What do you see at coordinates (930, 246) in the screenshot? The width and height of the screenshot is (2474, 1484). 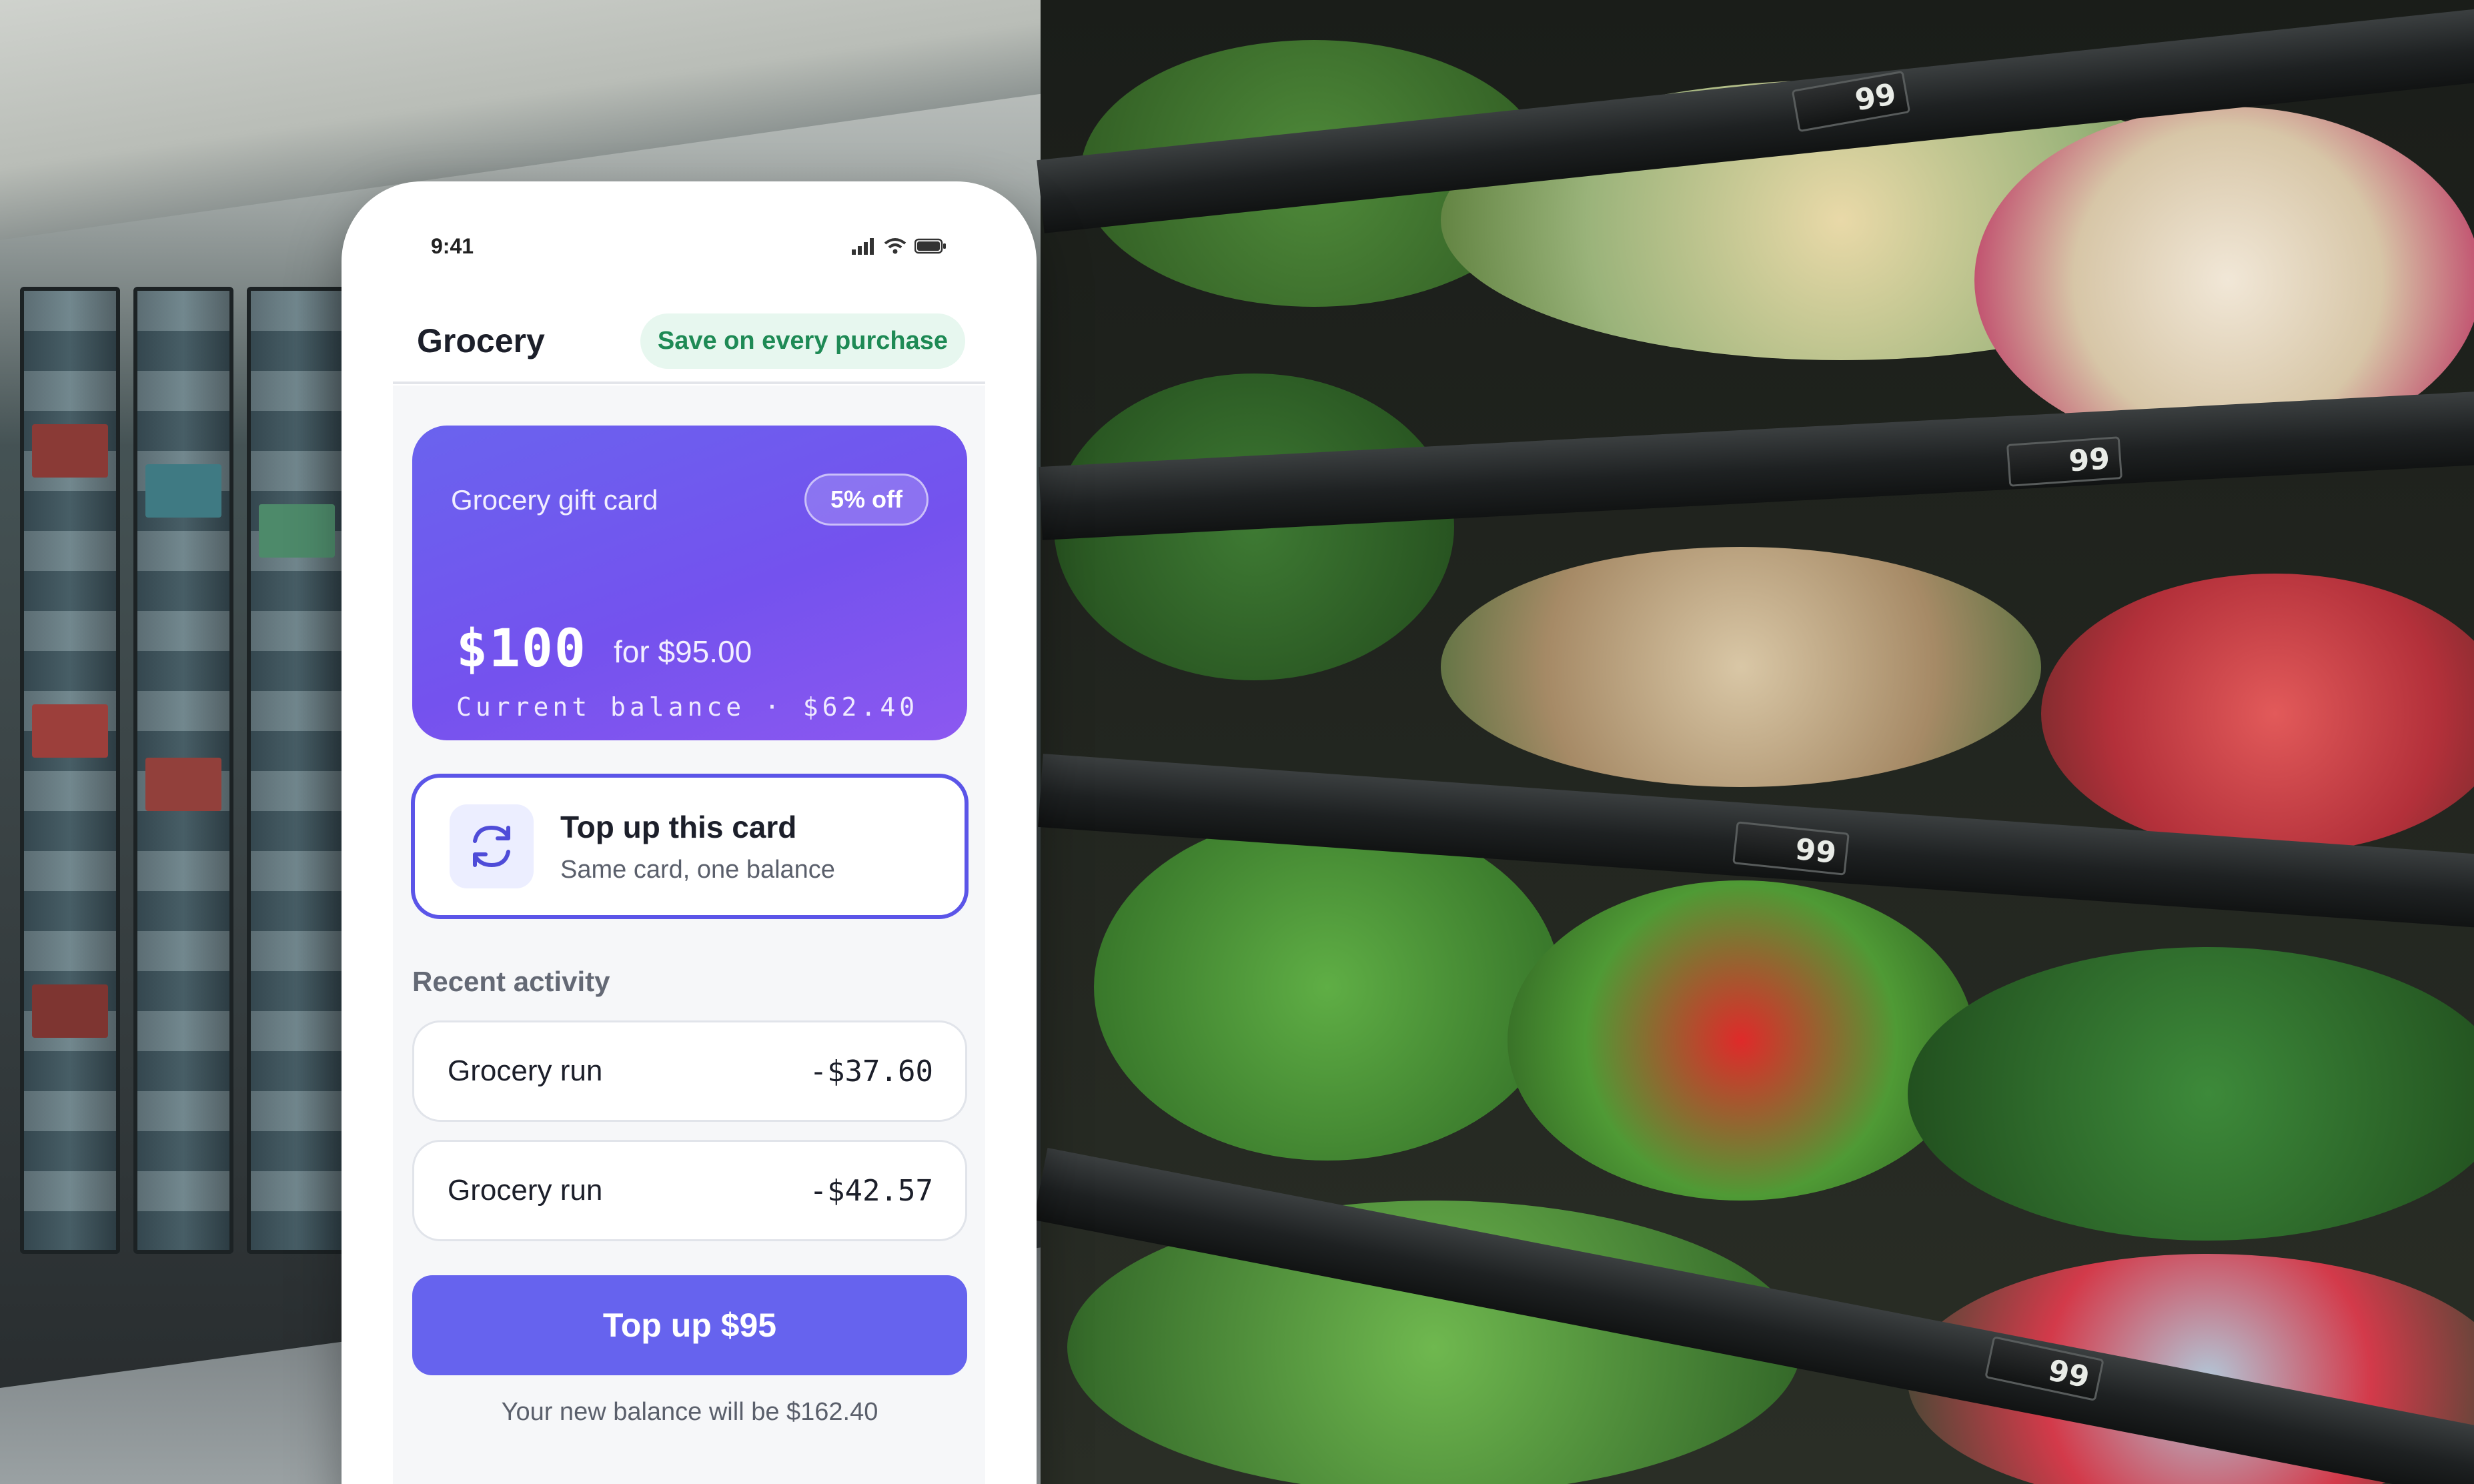 I see `battery-icon` at bounding box center [930, 246].